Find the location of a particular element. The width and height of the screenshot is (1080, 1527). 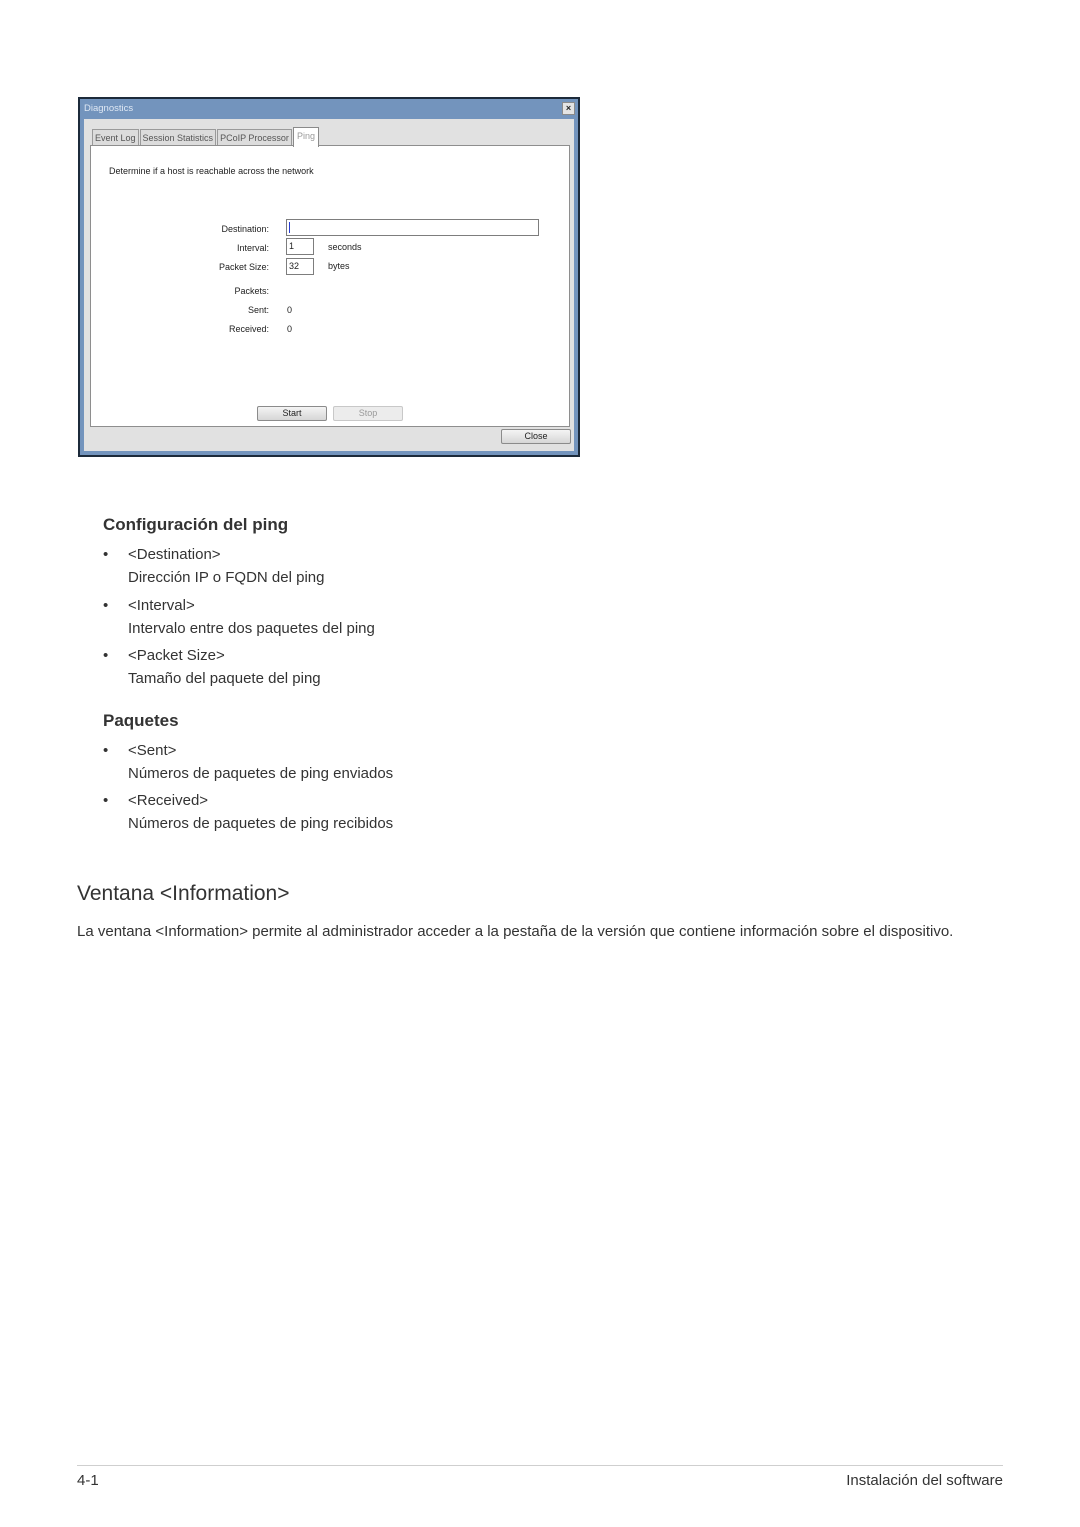

section-heading-packets: Paquetes is located at coordinates (141, 720).